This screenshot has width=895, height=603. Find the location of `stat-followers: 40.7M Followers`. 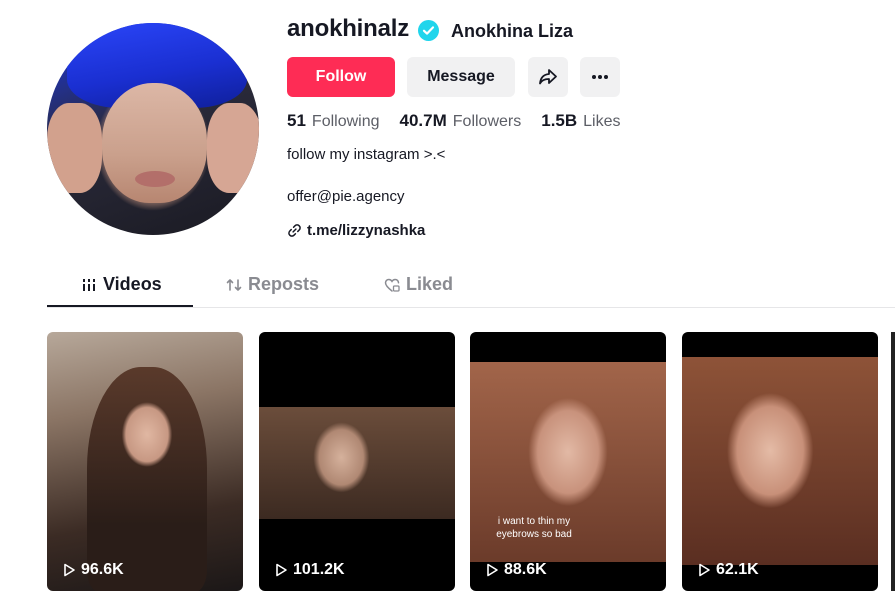

stat-followers: 40.7M Followers is located at coordinates (461, 121).